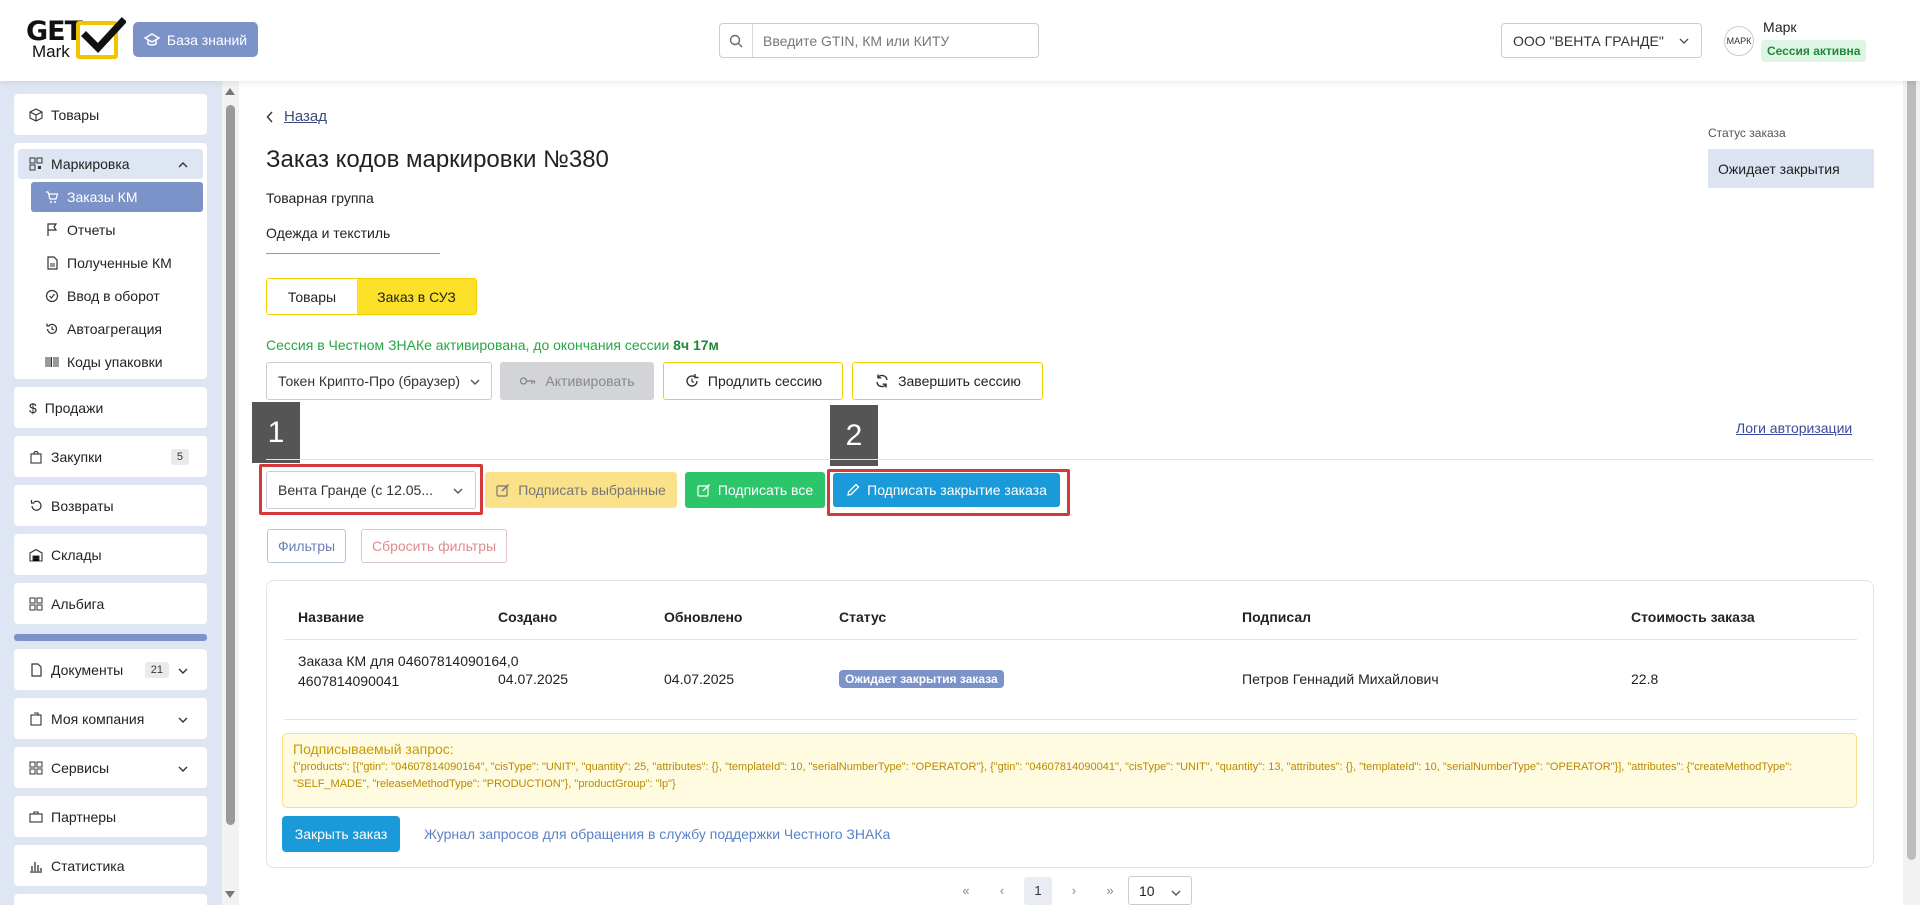  I want to click on warehouse-icon, so click(36, 555).